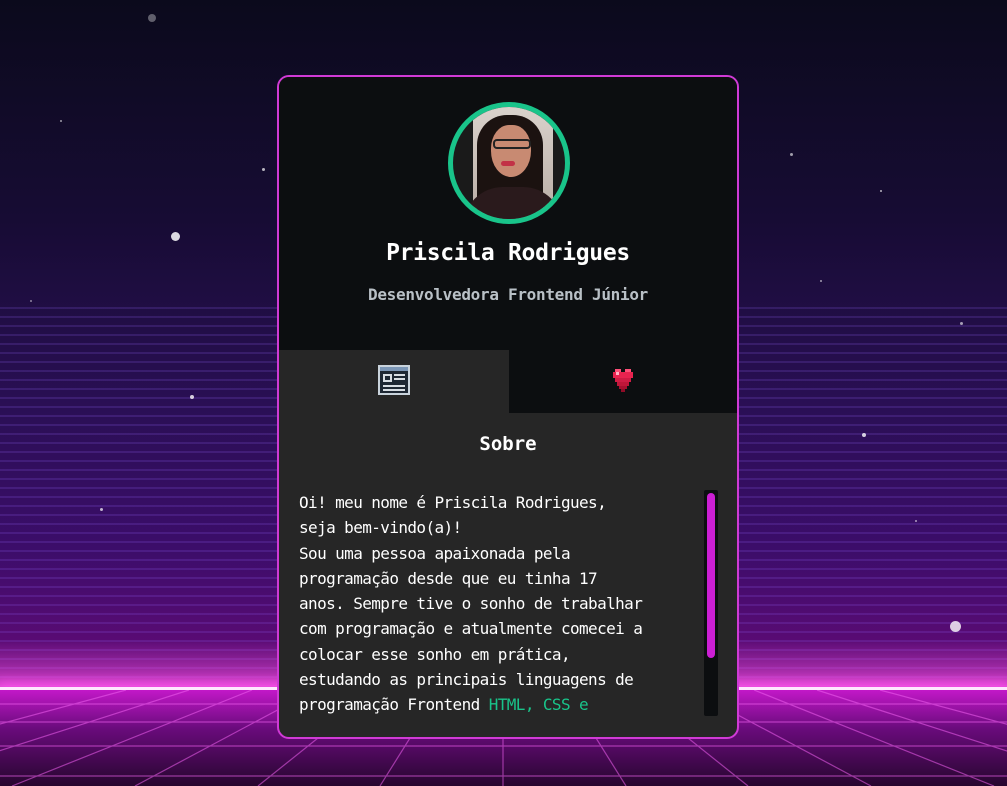 This screenshot has height=786, width=1007. What do you see at coordinates (711, 575) in the screenshot?
I see `about-scrollbar-thumb` at bounding box center [711, 575].